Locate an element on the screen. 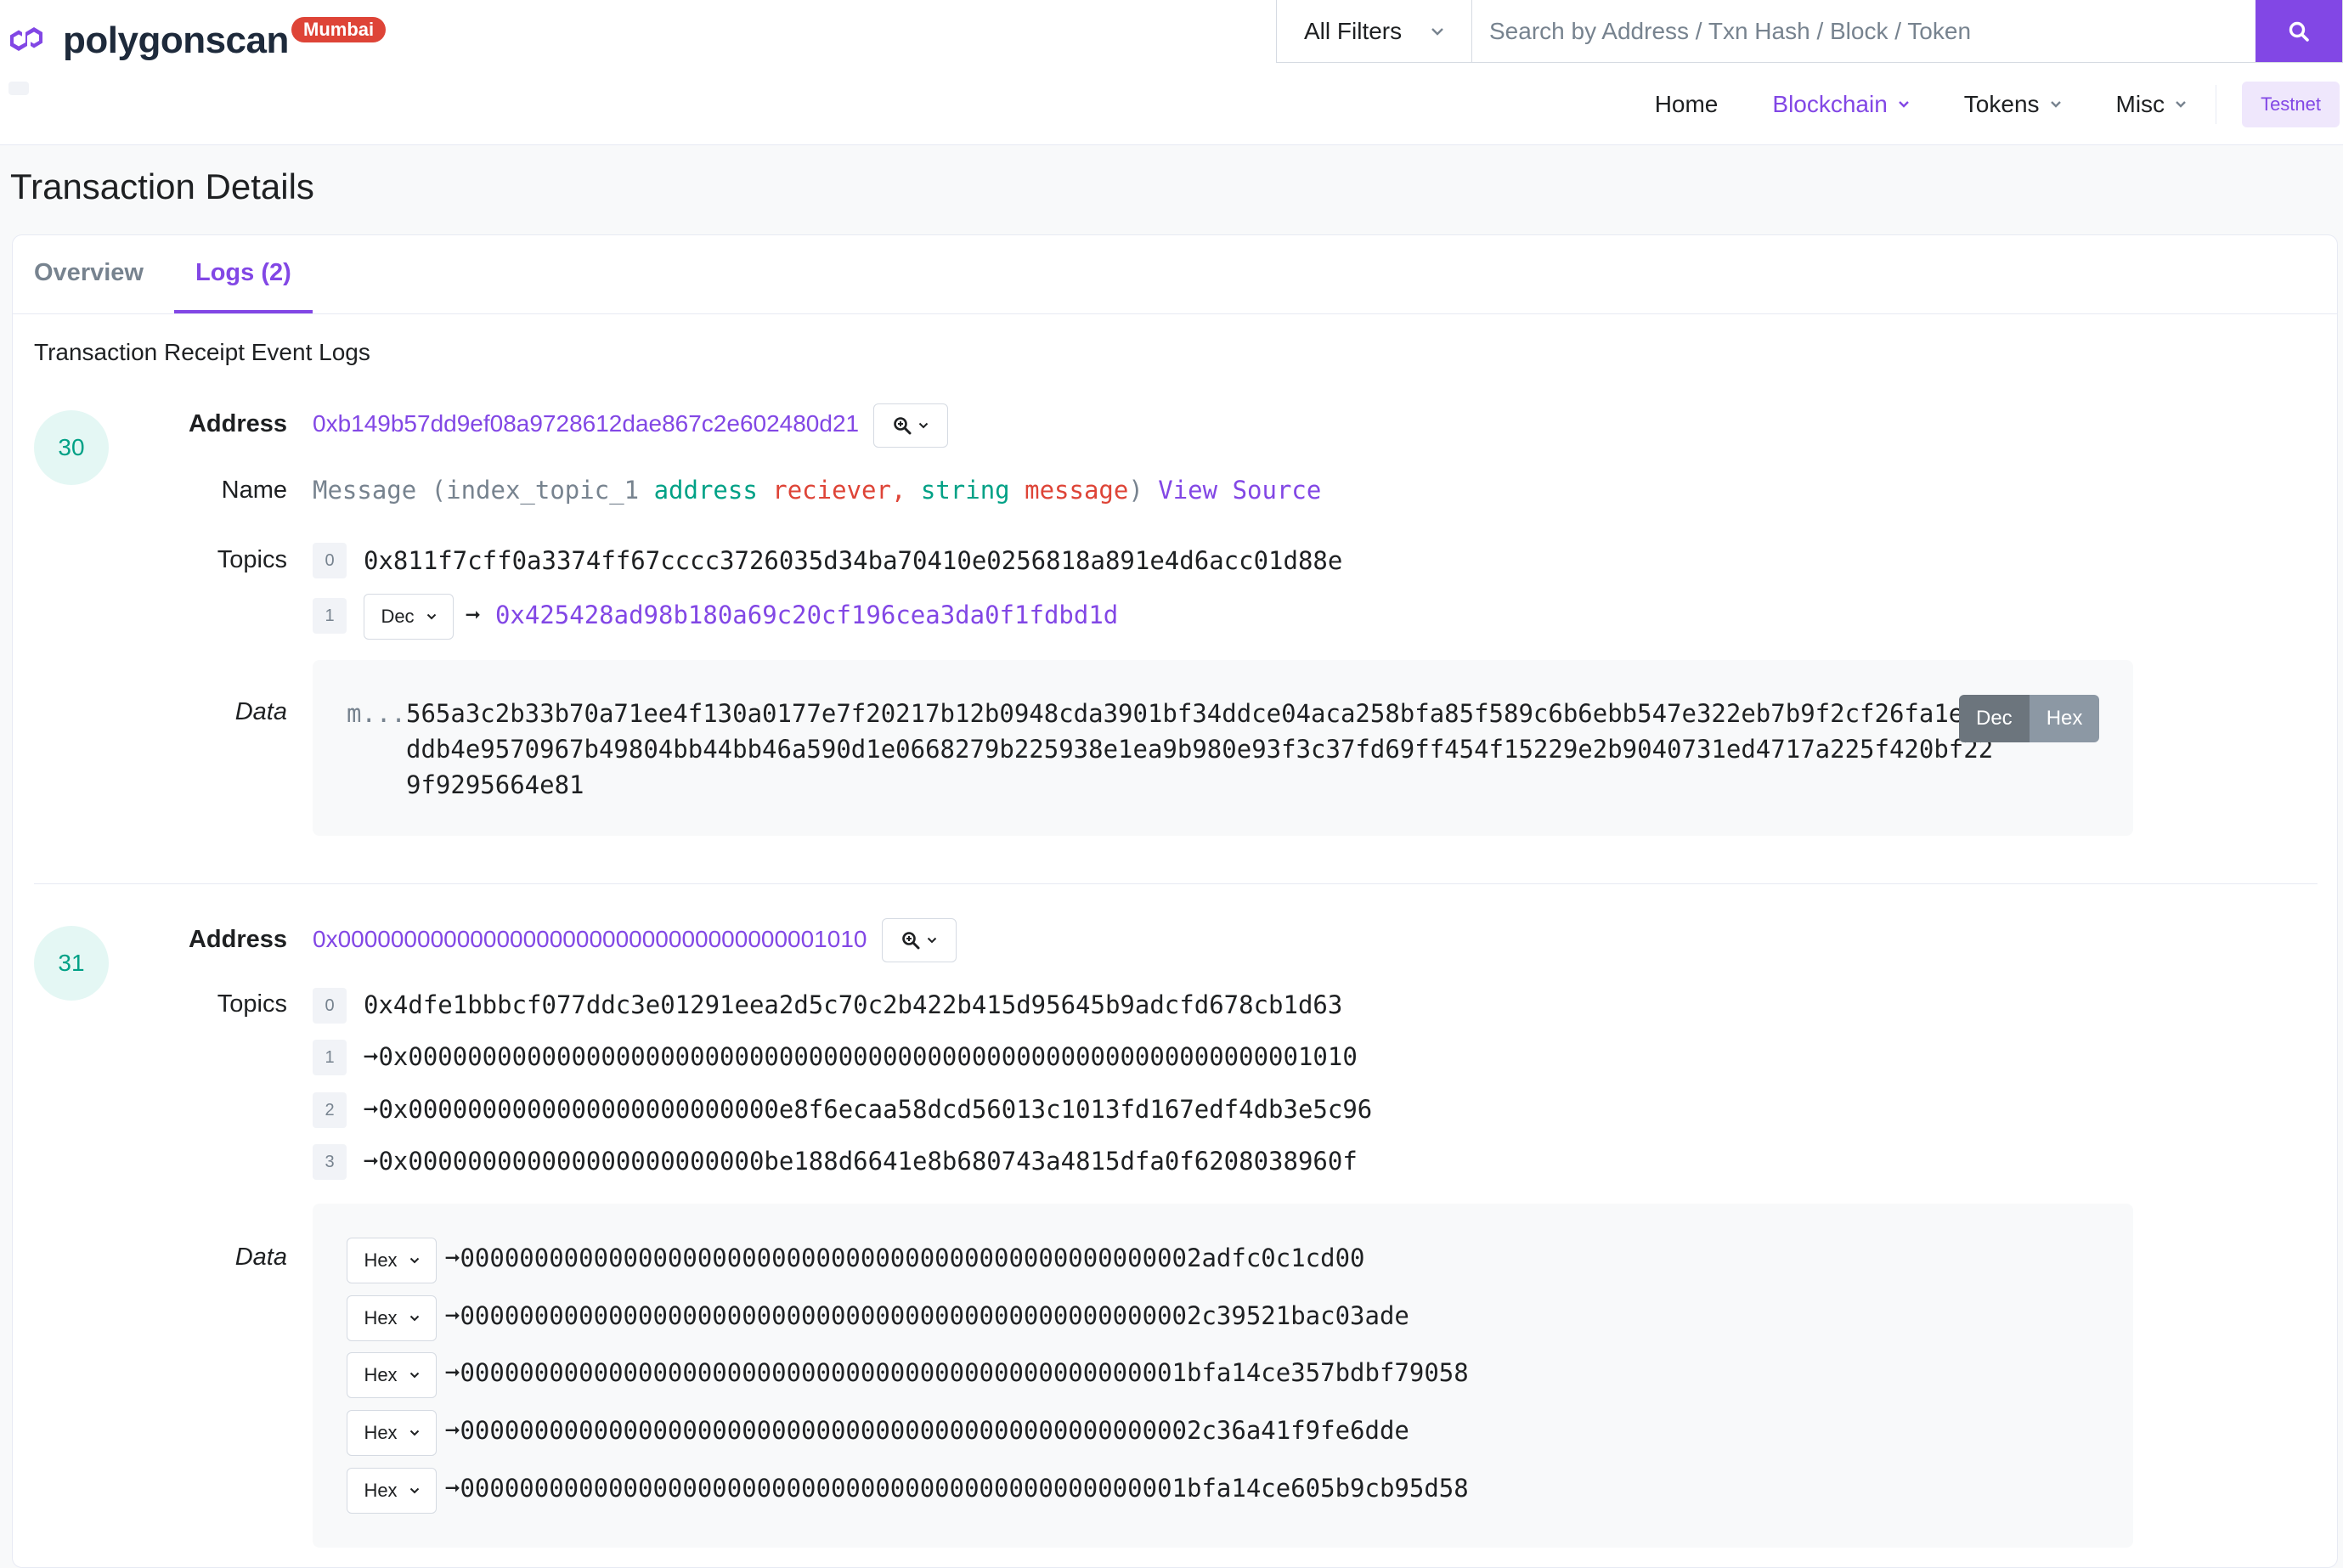  dec-toggle-button: Dec is located at coordinates (1994, 718).